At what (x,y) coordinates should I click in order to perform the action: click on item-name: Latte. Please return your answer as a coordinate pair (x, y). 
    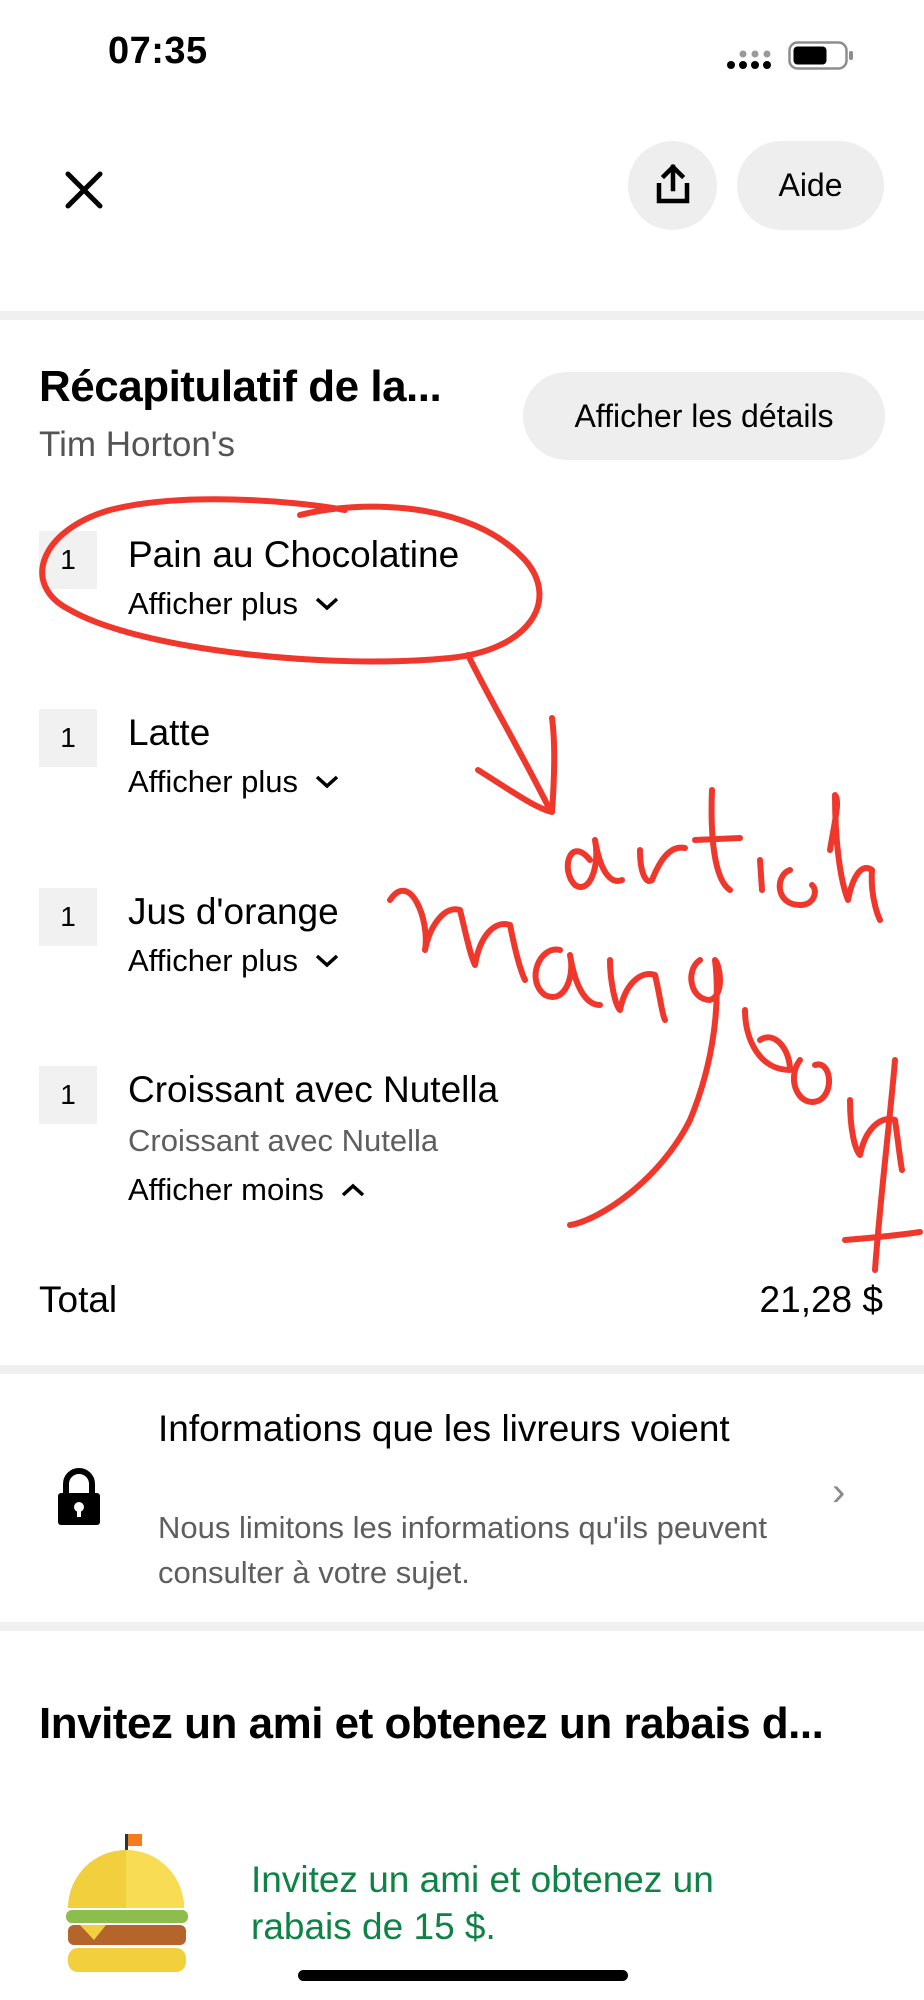
    Looking at the image, I should click on (169, 732).